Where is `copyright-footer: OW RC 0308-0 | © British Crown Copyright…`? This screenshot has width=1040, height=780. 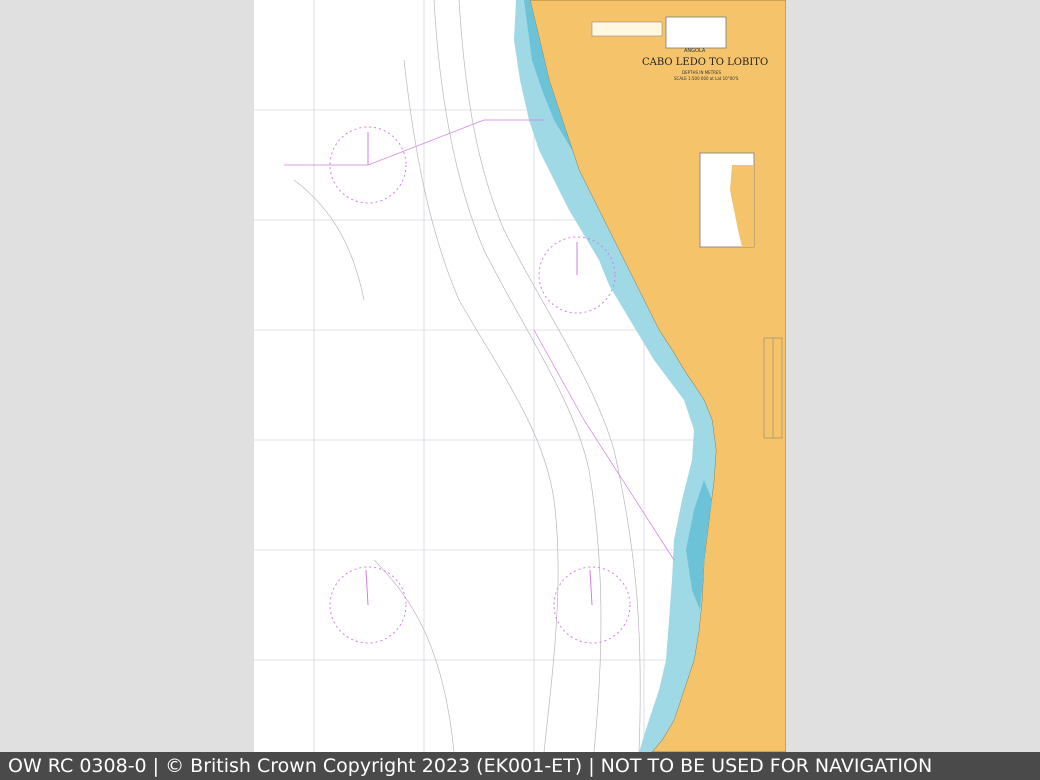 copyright-footer: OW RC 0308-0 | © British Crown Copyright… is located at coordinates (520, 766).